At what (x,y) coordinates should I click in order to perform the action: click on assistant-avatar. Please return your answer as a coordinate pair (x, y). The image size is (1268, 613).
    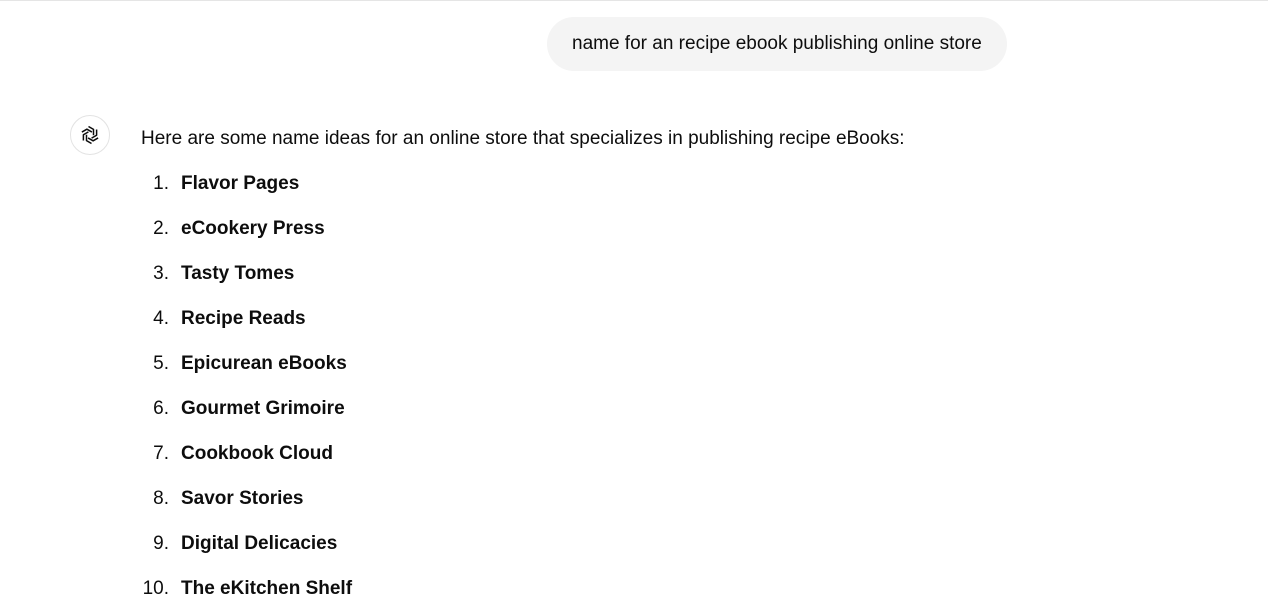
    Looking at the image, I should click on (90, 135).